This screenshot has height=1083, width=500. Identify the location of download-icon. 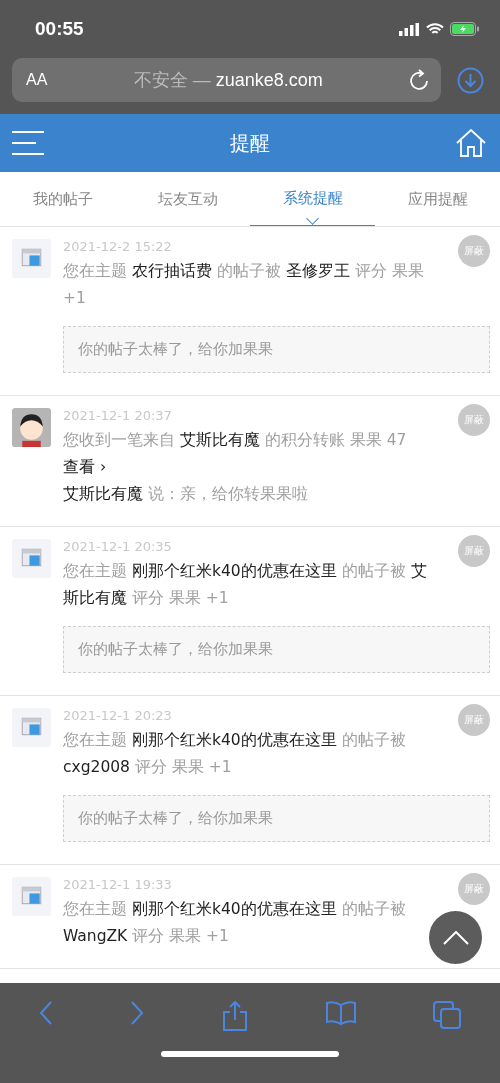
(470, 80).